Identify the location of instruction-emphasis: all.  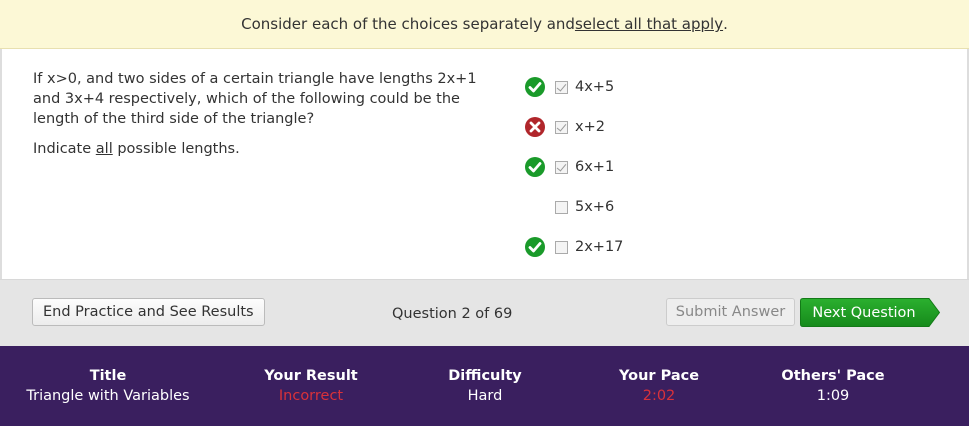
(104, 149).